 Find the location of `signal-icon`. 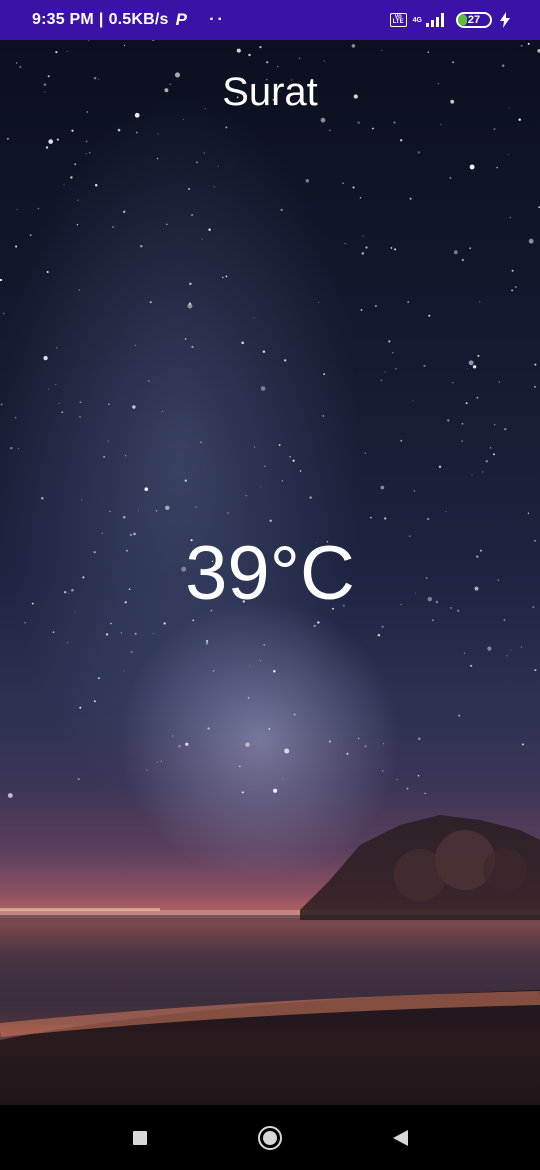

signal-icon is located at coordinates (435, 20).